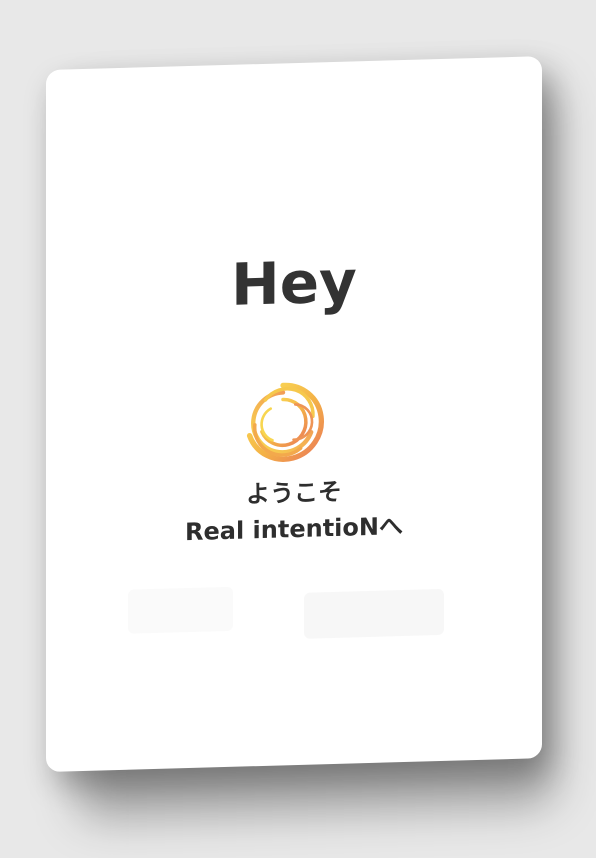 Image resolution: width=596 pixels, height=858 pixels. I want to click on welcome-message: ようこそ Real intentioNへ, so click(294, 511).